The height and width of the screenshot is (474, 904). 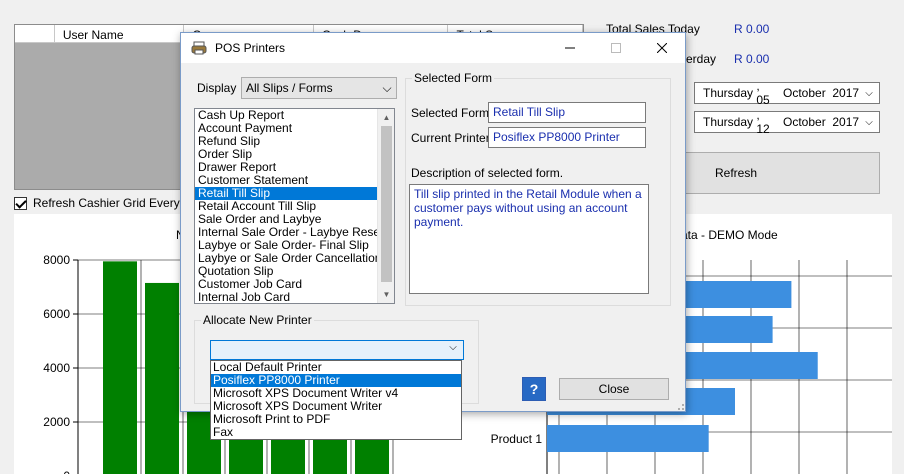 What do you see at coordinates (728, 122) in the screenshot?
I see `date-to-day: Thursday` at bounding box center [728, 122].